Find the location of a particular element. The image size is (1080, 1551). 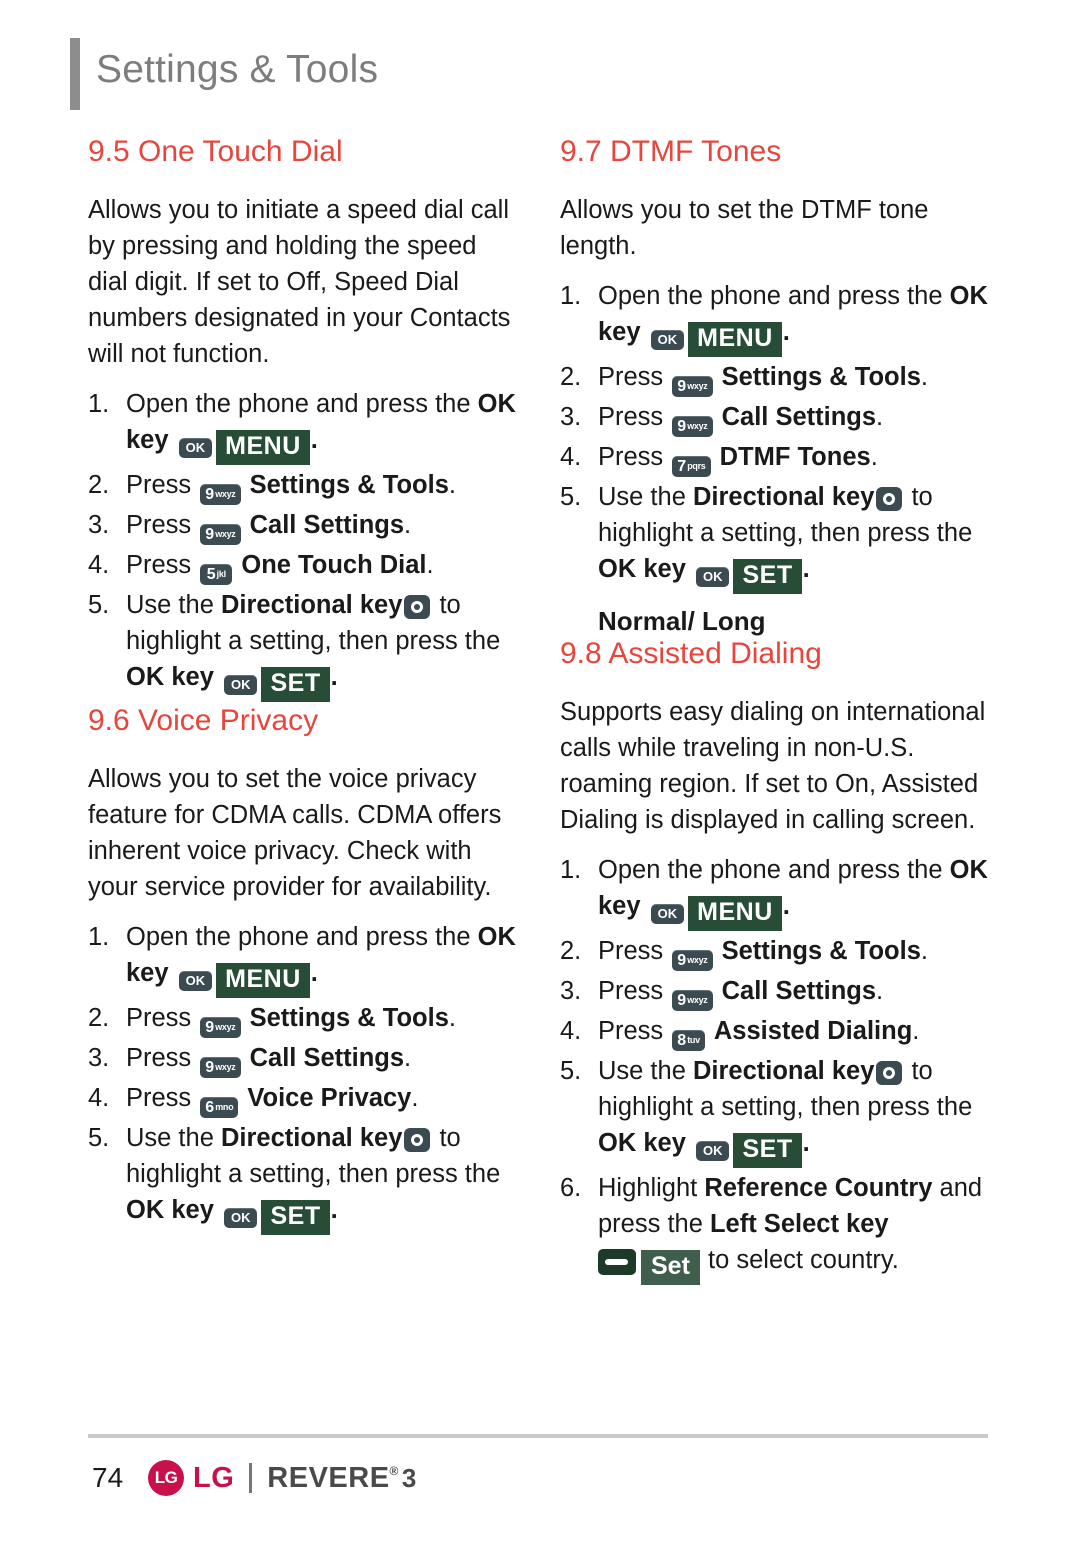

set-softkey-icon: Set is located at coordinates (670, 1267).